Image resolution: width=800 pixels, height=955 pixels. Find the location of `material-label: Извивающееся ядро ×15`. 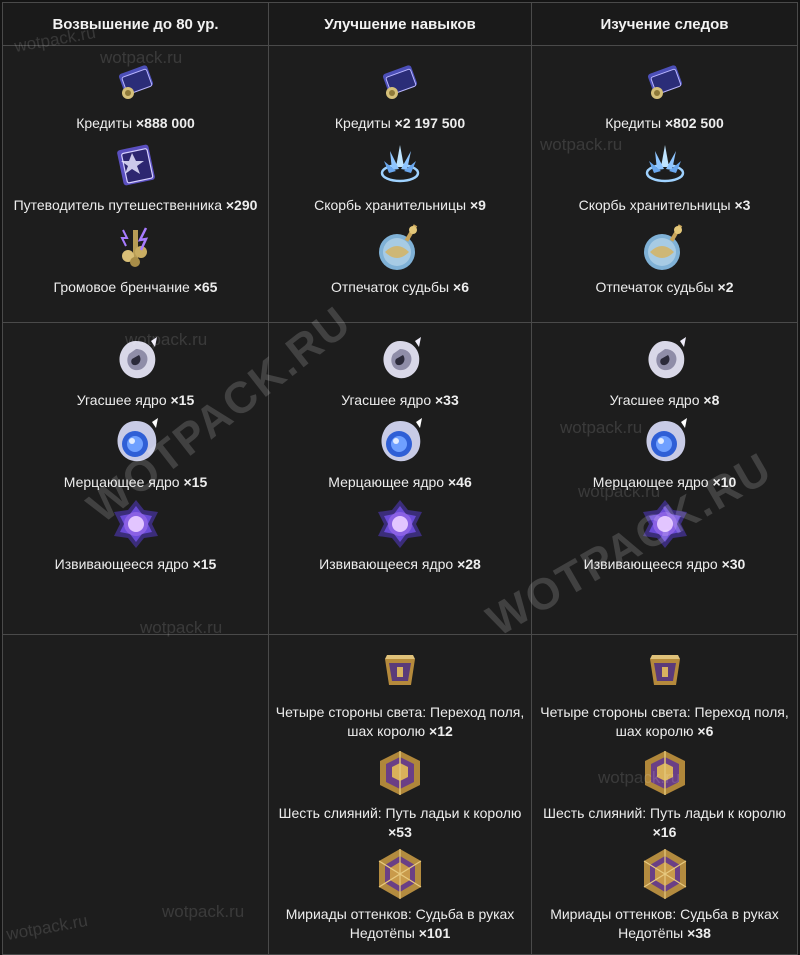

material-label: Извивающееся ядро ×15 is located at coordinates (136, 564).